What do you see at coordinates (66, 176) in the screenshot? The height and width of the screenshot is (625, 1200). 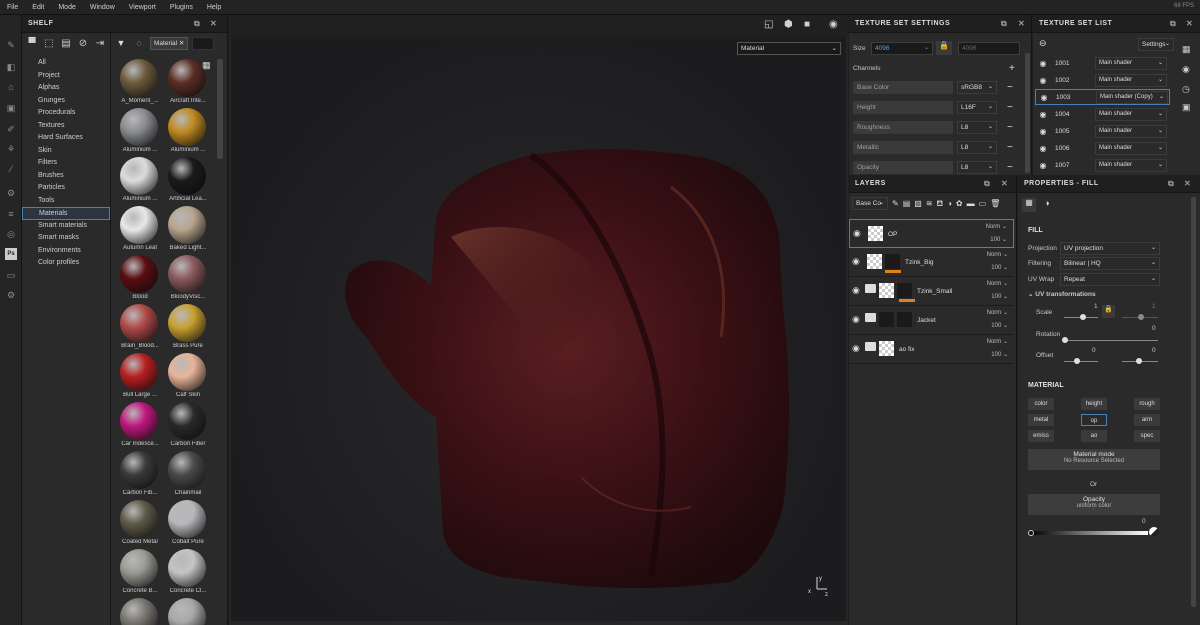 I see `category-item: Brushes` at bounding box center [66, 176].